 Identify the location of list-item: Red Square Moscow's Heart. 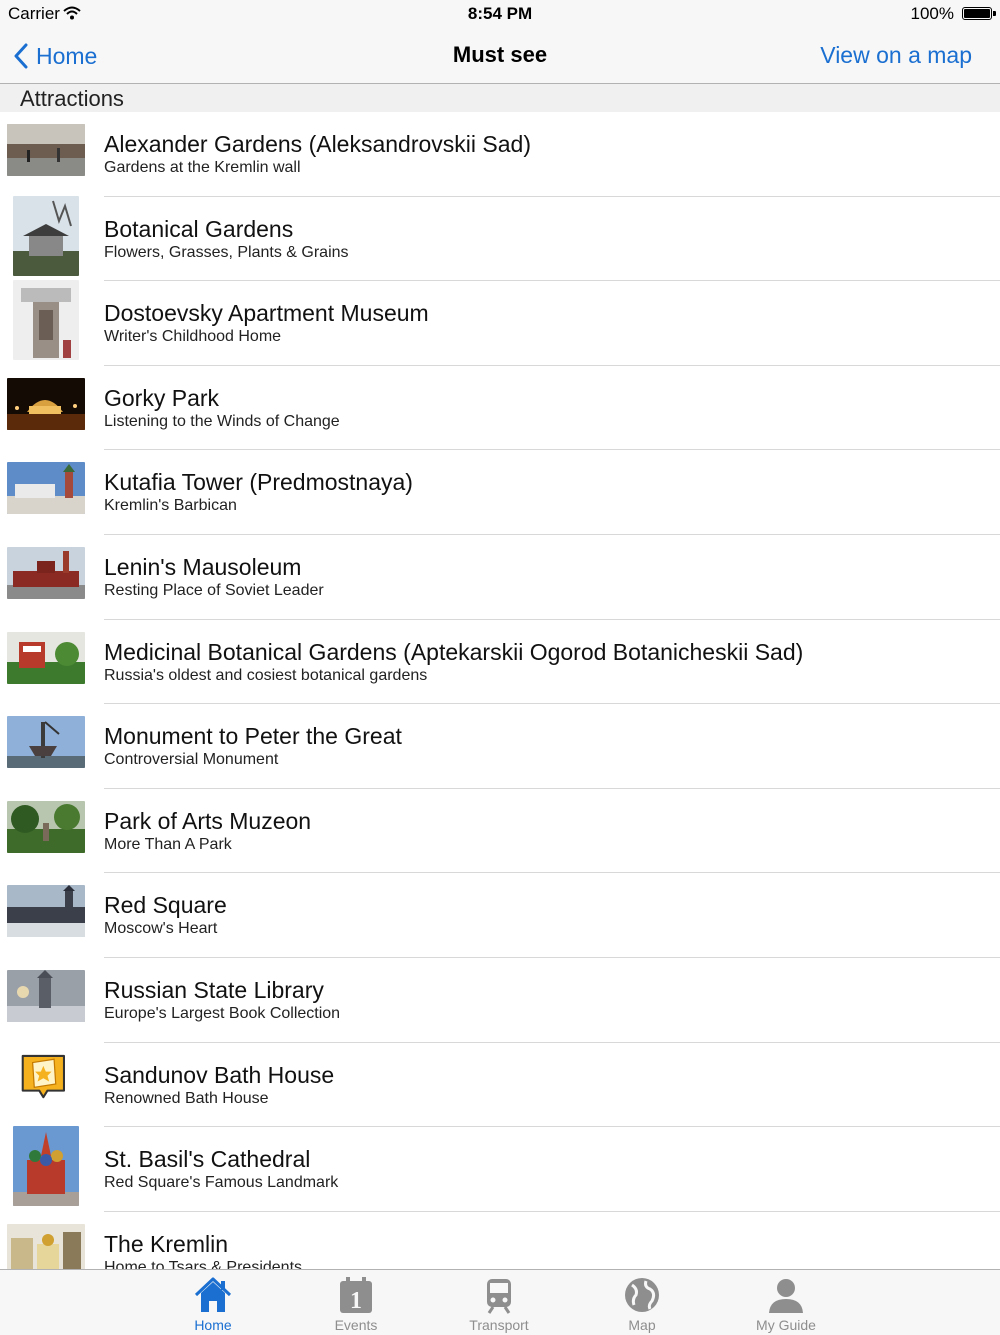
(500, 915).